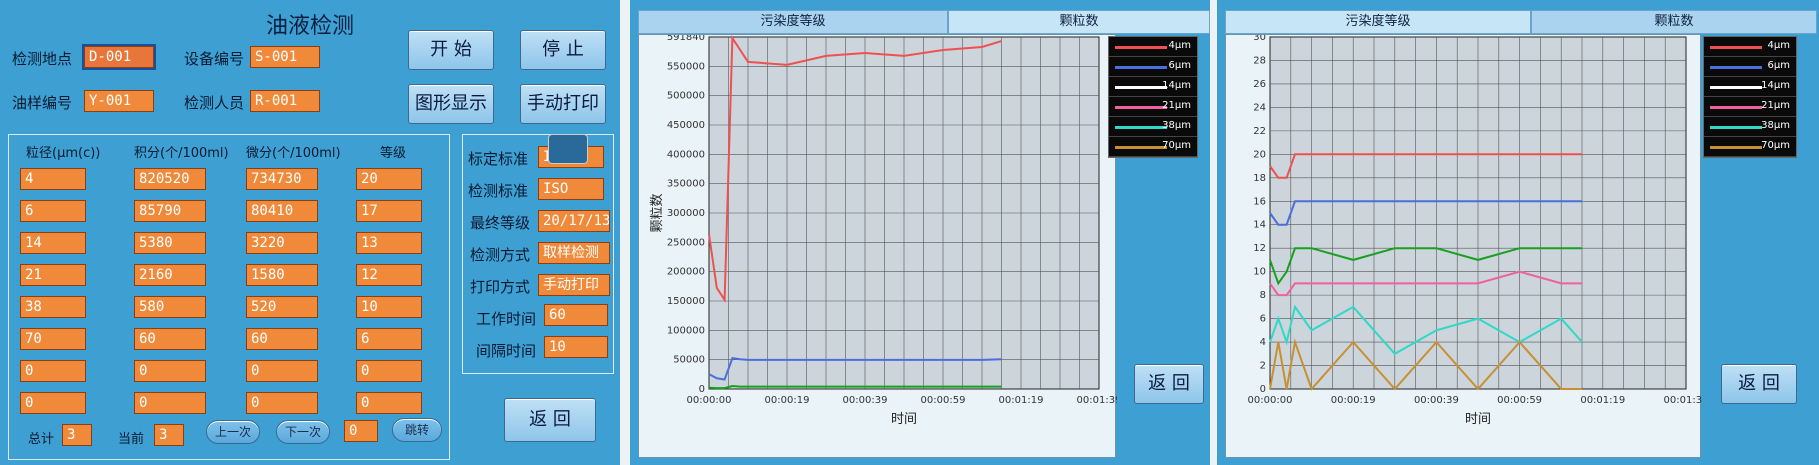  Describe the element at coordinates (702, 389) in the screenshot. I see `y-tick-label: 0` at that location.